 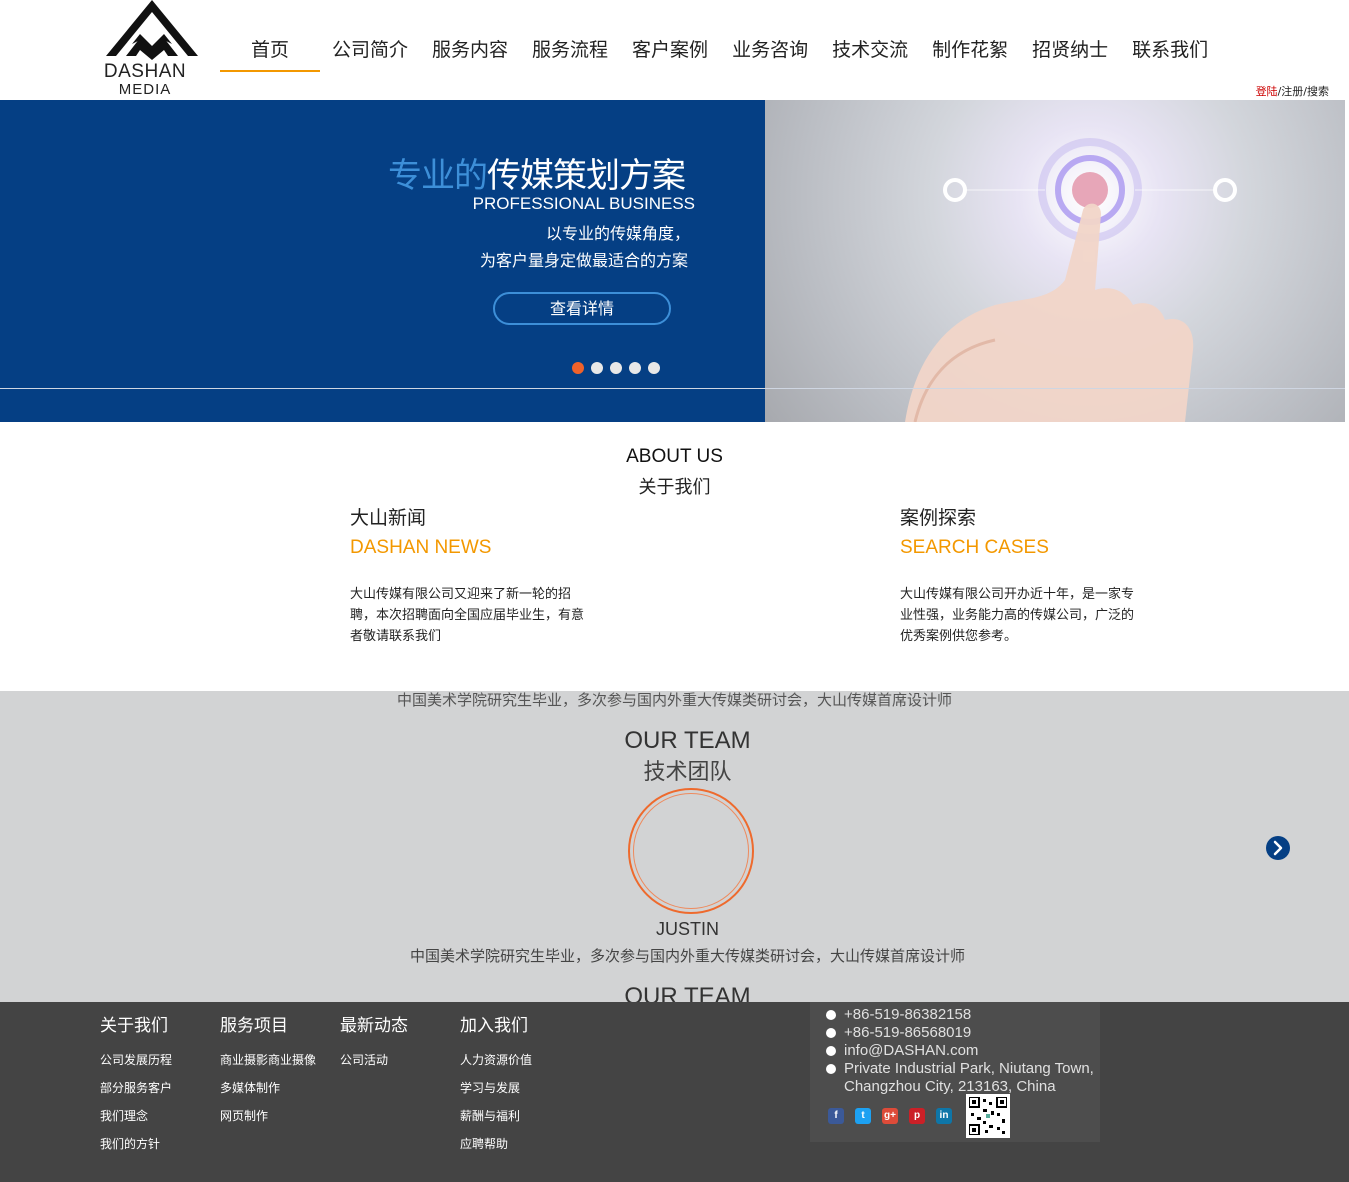 I want to click on contact-phone-1: +86-519-86382158, so click(x=960, y=1015).